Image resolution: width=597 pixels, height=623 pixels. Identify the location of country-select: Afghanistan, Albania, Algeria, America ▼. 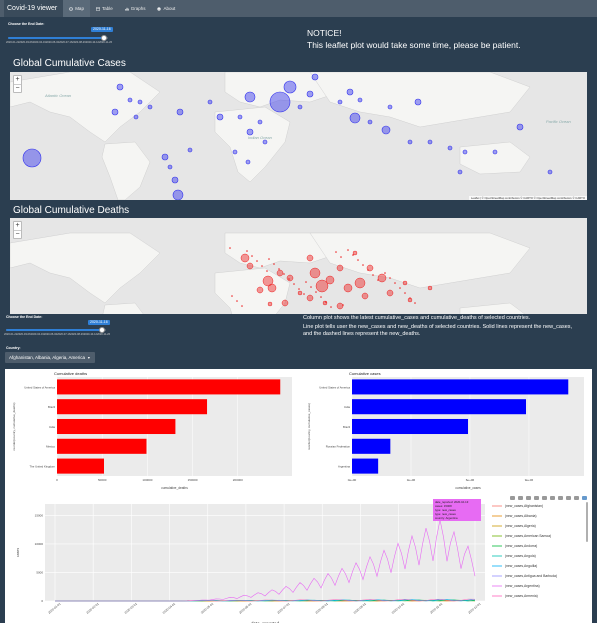
(50, 357).